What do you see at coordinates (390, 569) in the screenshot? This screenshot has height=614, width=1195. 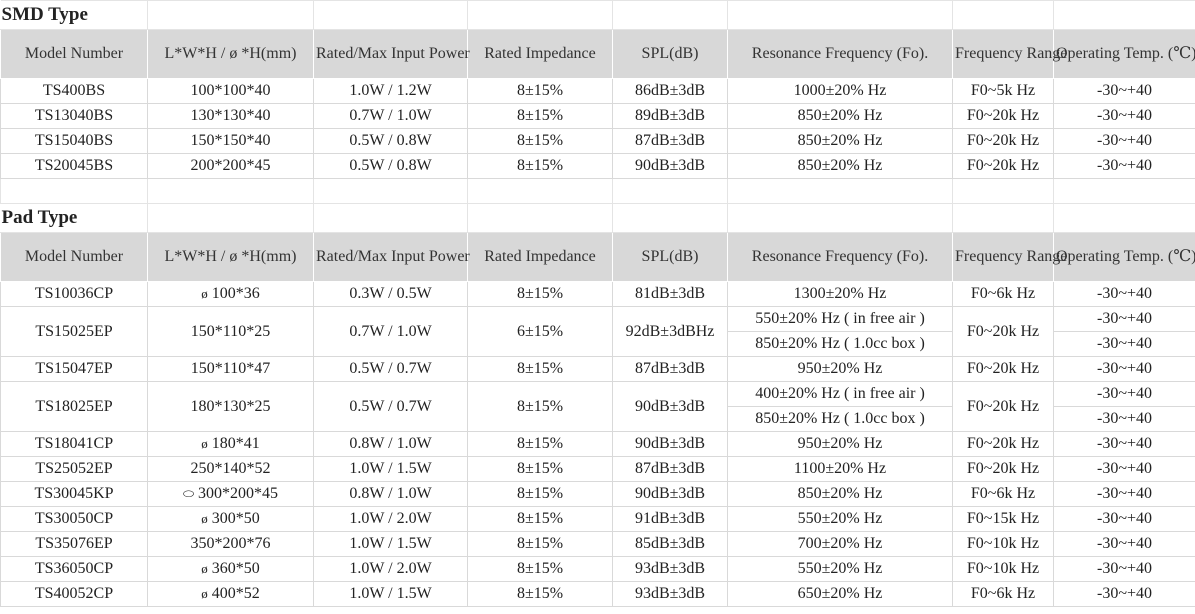 I see `power-cell: 1.0W / 2.0W` at bounding box center [390, 569].